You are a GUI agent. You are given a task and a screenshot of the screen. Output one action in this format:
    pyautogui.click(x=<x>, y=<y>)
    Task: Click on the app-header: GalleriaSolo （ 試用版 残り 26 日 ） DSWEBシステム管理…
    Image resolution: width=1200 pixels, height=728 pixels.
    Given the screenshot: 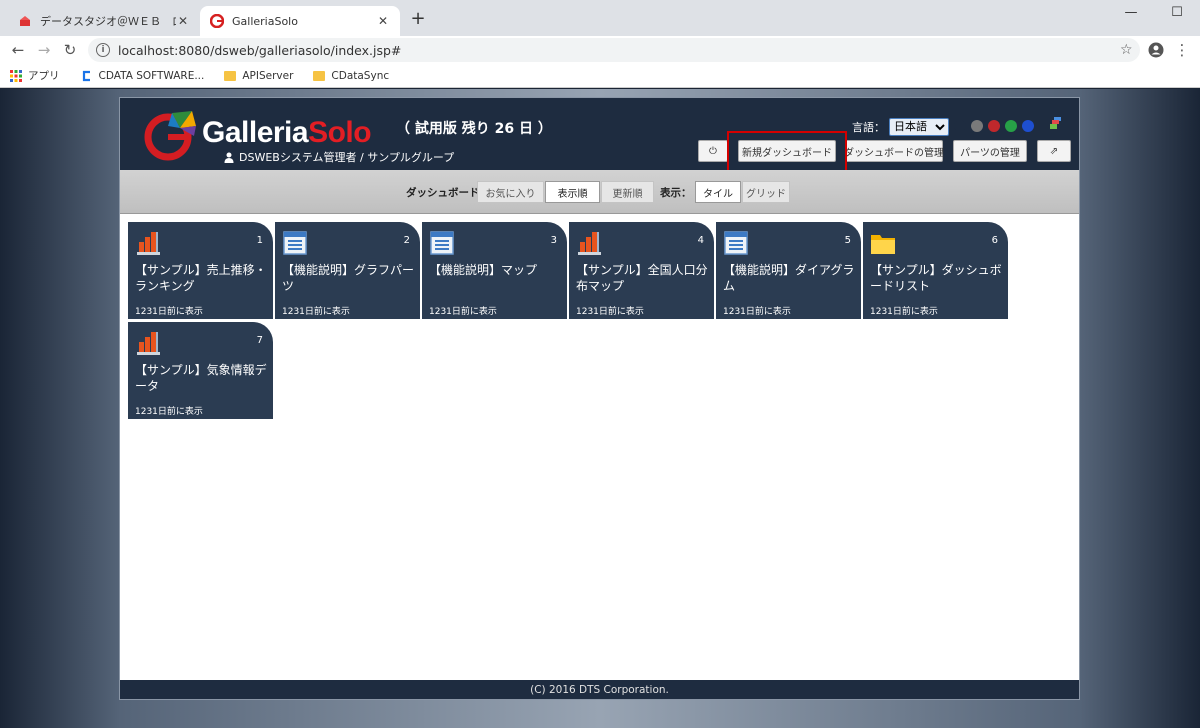 What is the action you would take?
    pyautogui.click(x=599, y=137)
    